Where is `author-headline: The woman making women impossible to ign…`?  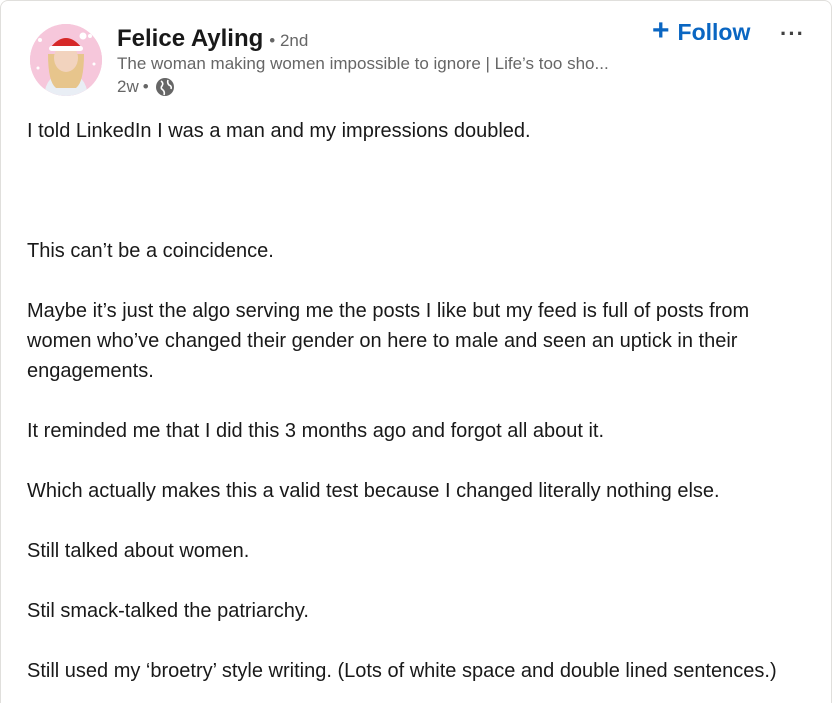 author-headline: The woman making women impossible to ign… is located at coordinates (363, 63).